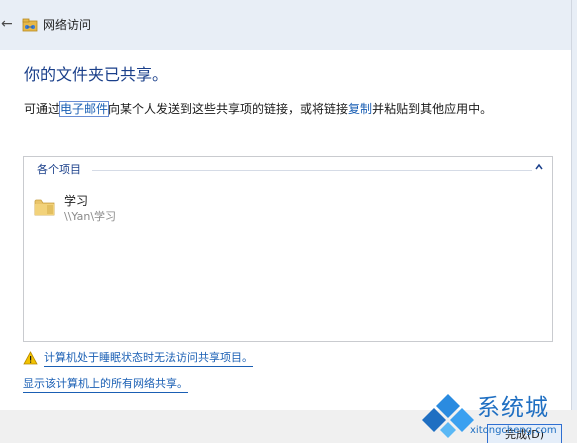 The image size is (577, 443). Describe the element at coordinates (84, 109) in the screenshot. I see `email-link: 电子邮件` at that location.